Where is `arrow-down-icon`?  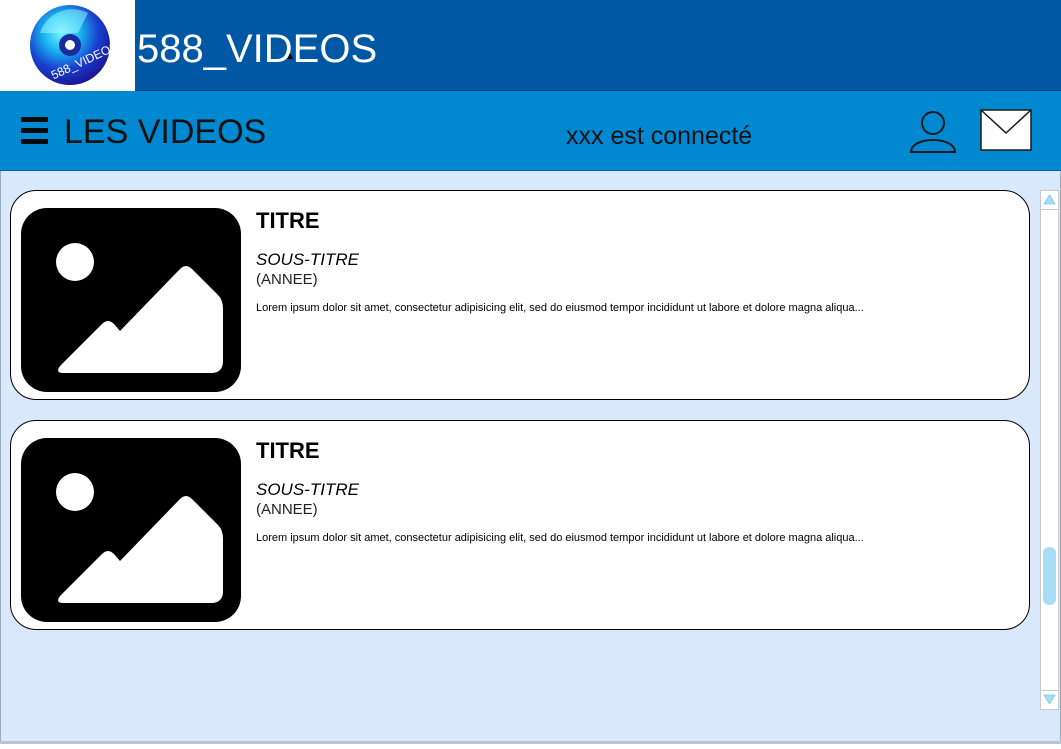
arrow-down-icon is located at coordinates (1049, 699).